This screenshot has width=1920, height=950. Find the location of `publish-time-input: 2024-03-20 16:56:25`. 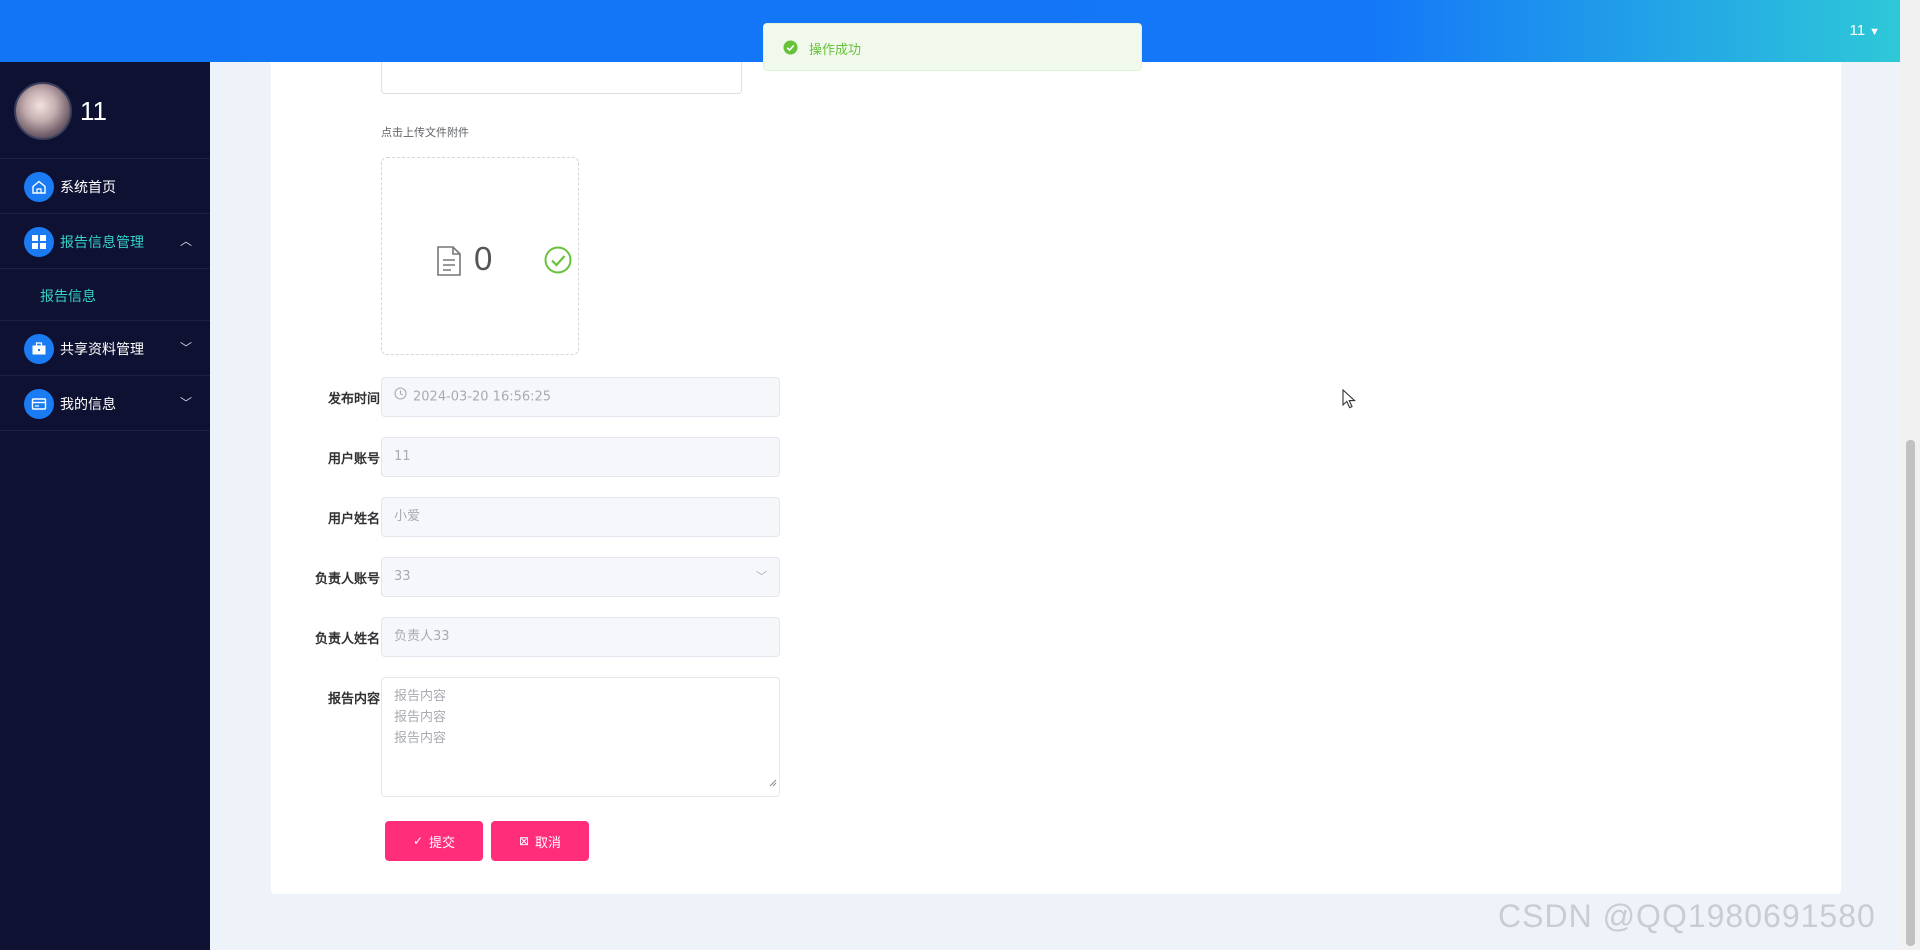

publish-time-input: 2024-03-20 16:56:25 is located at coordinates (580, 397).